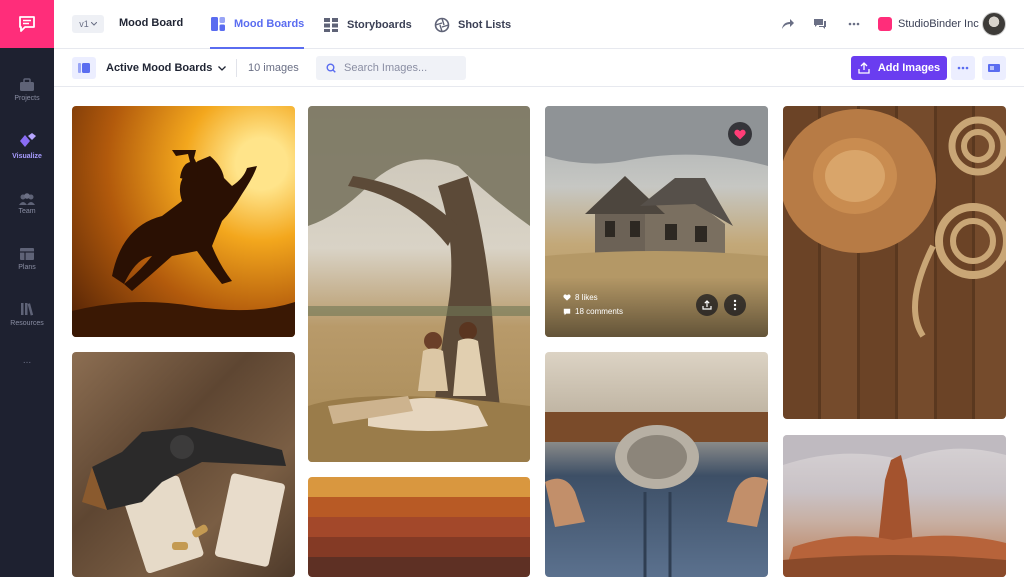  Describe the element at coordinates (27, 211) in the screenshot. I see `sidebar-item-label: Team` at that location.